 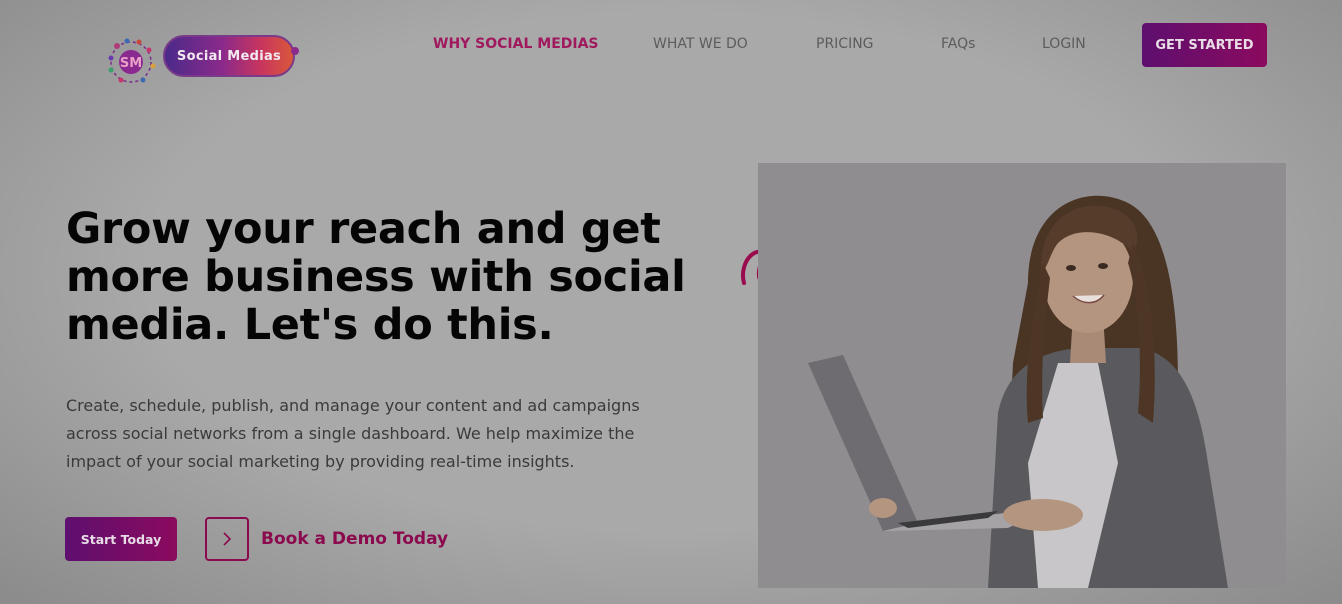 What do you see at coordinates (354, 539) in the screenshot?
I see `book-demo-label: Book a Demo Today` at bounding box center [354, 539].